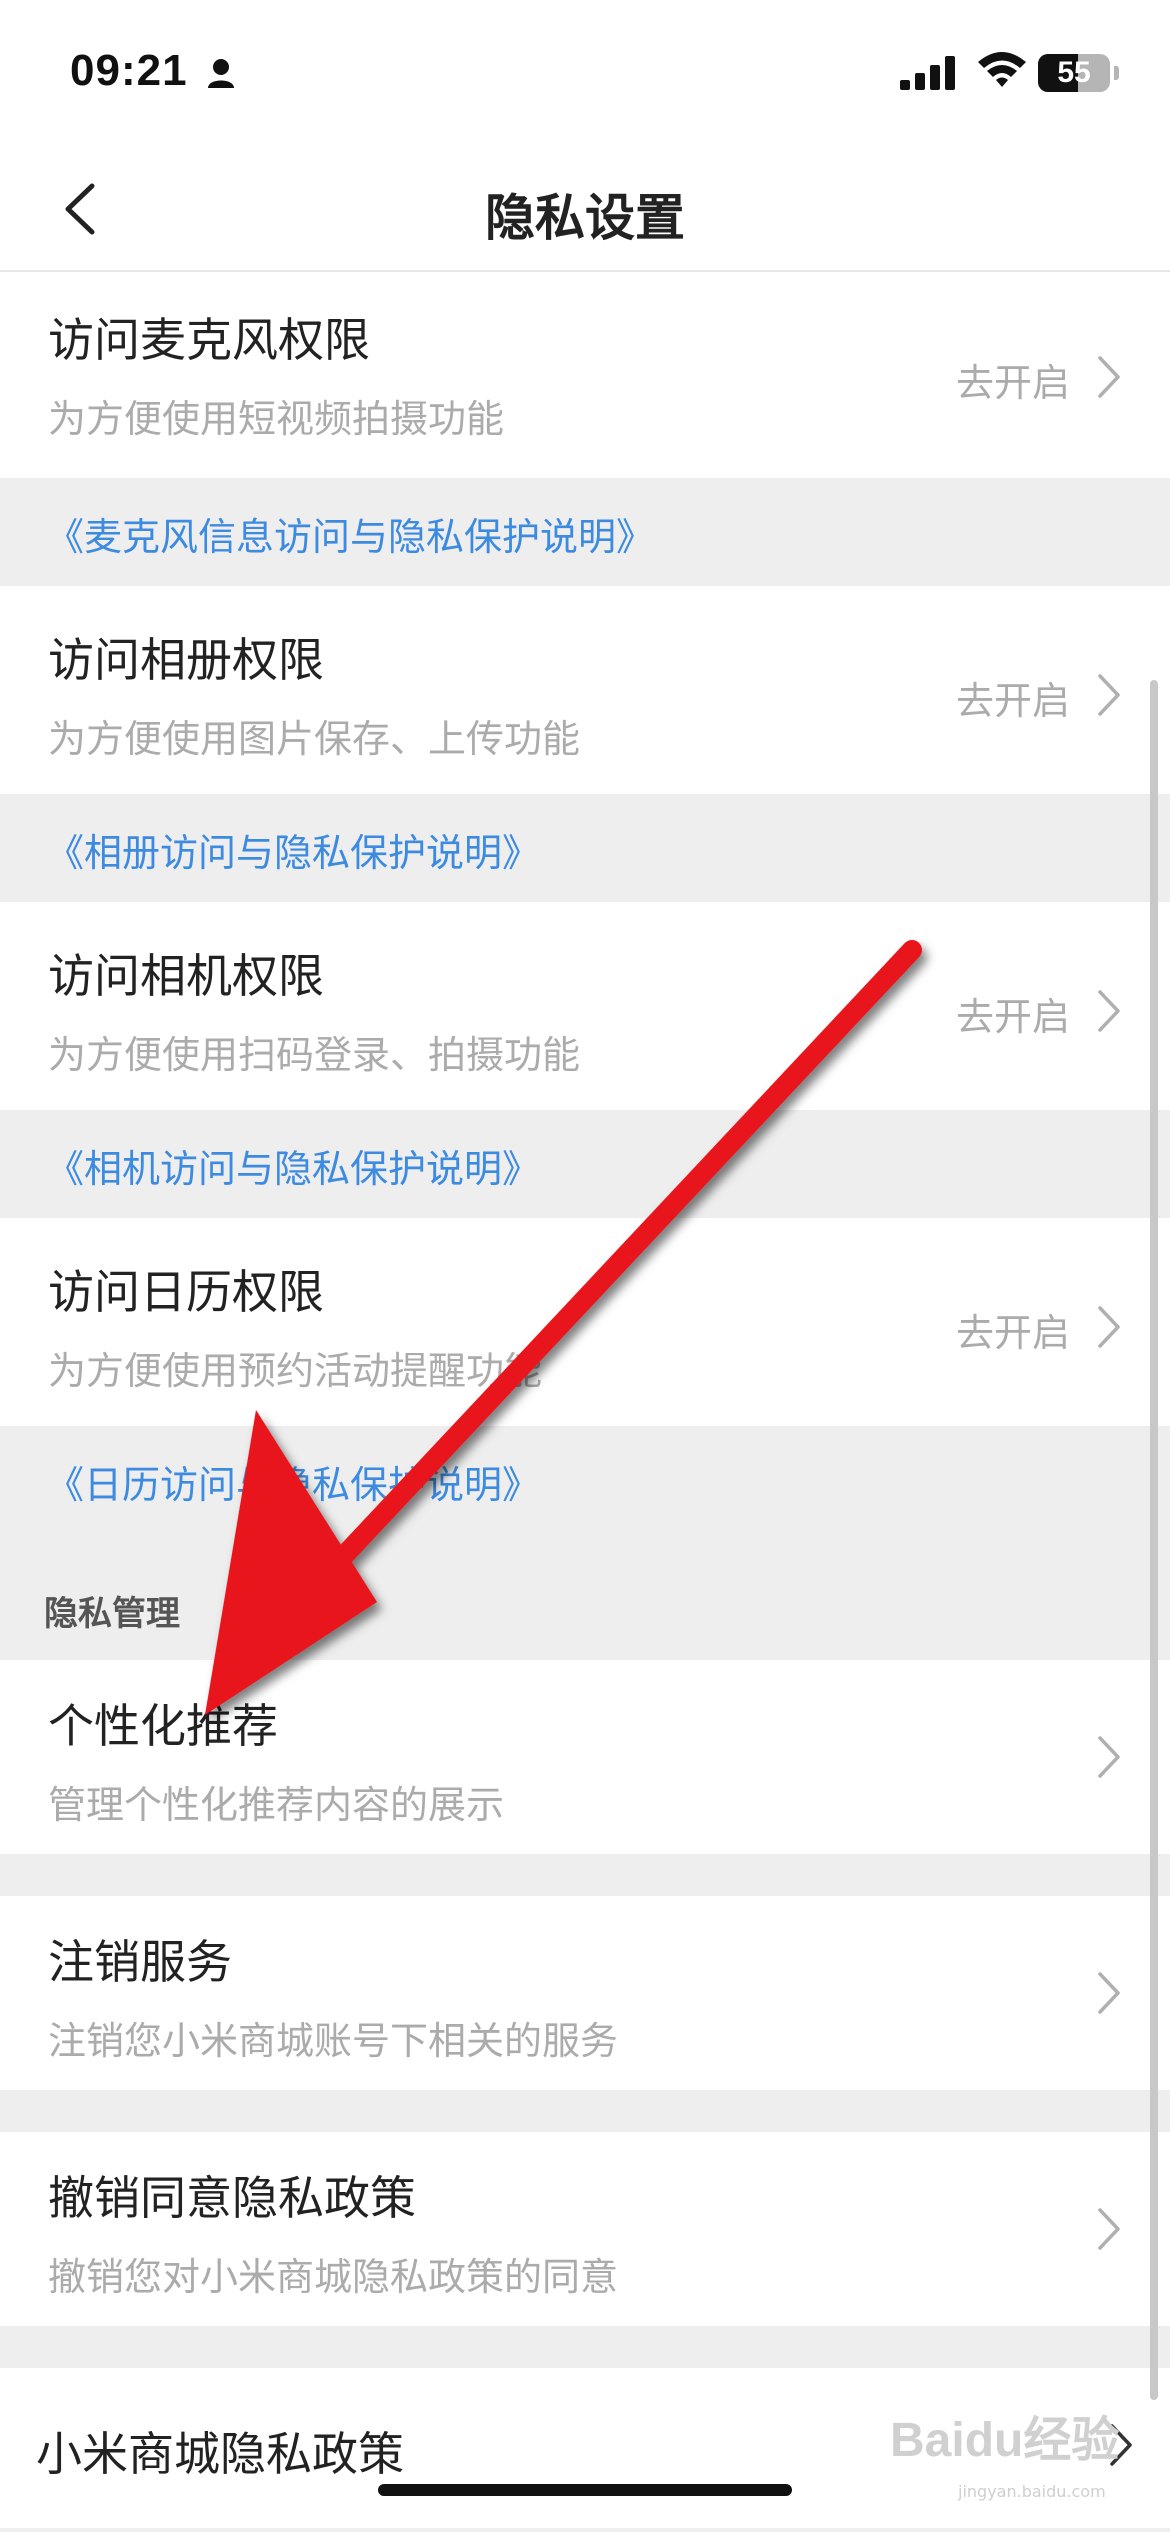 This screenshot has height=2532, width=1170. Describe the element at coordinates (112, 1614) in the screenshot. I see `section-label: 隐私管理` at that location.